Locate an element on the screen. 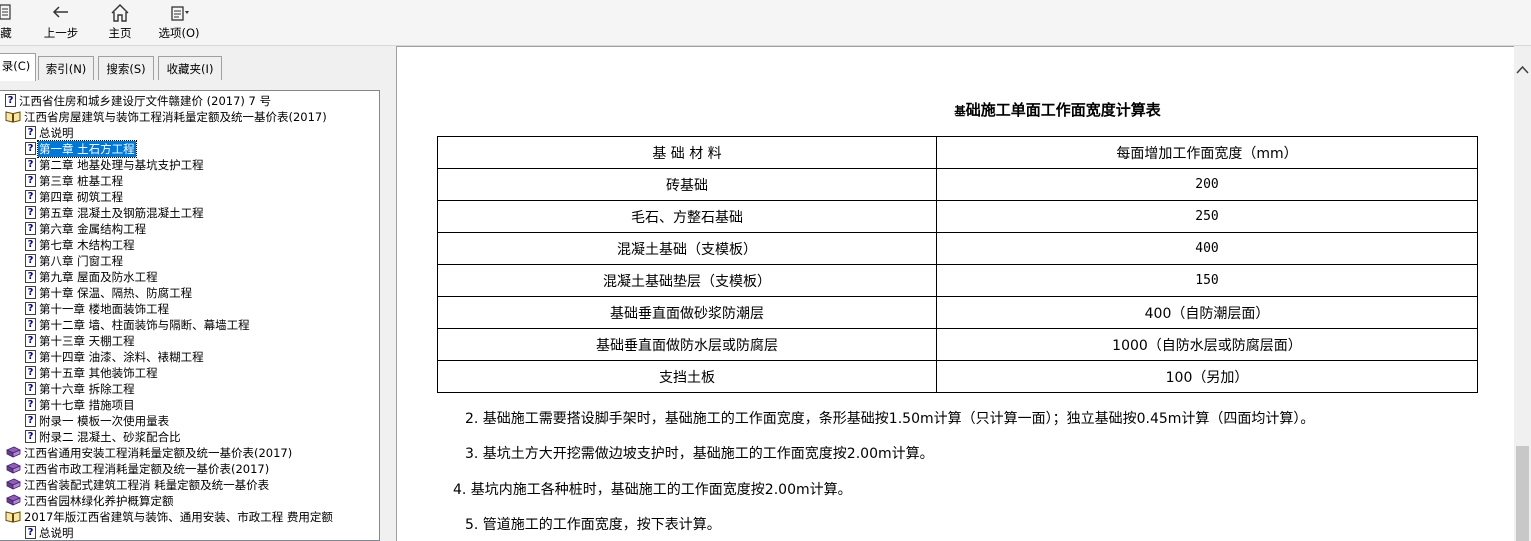 The height and width of the screenshot is (541, 1531). home-icon is located at coordinates (120, 13).